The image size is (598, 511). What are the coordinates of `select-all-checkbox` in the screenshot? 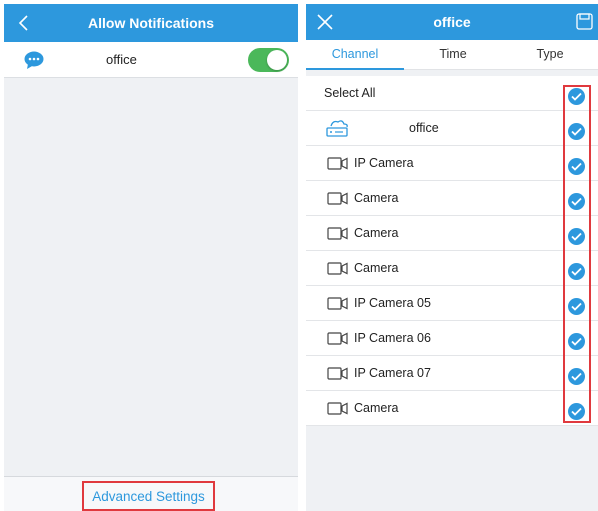 It's located at (576, 96).